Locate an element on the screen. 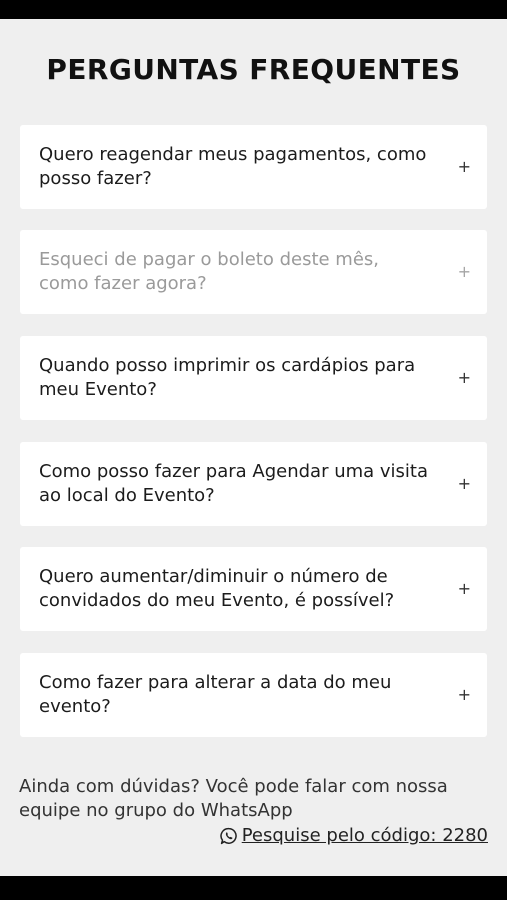 This screenshot has width=507, height=900. top-bar is located at coordinates (253, 9).